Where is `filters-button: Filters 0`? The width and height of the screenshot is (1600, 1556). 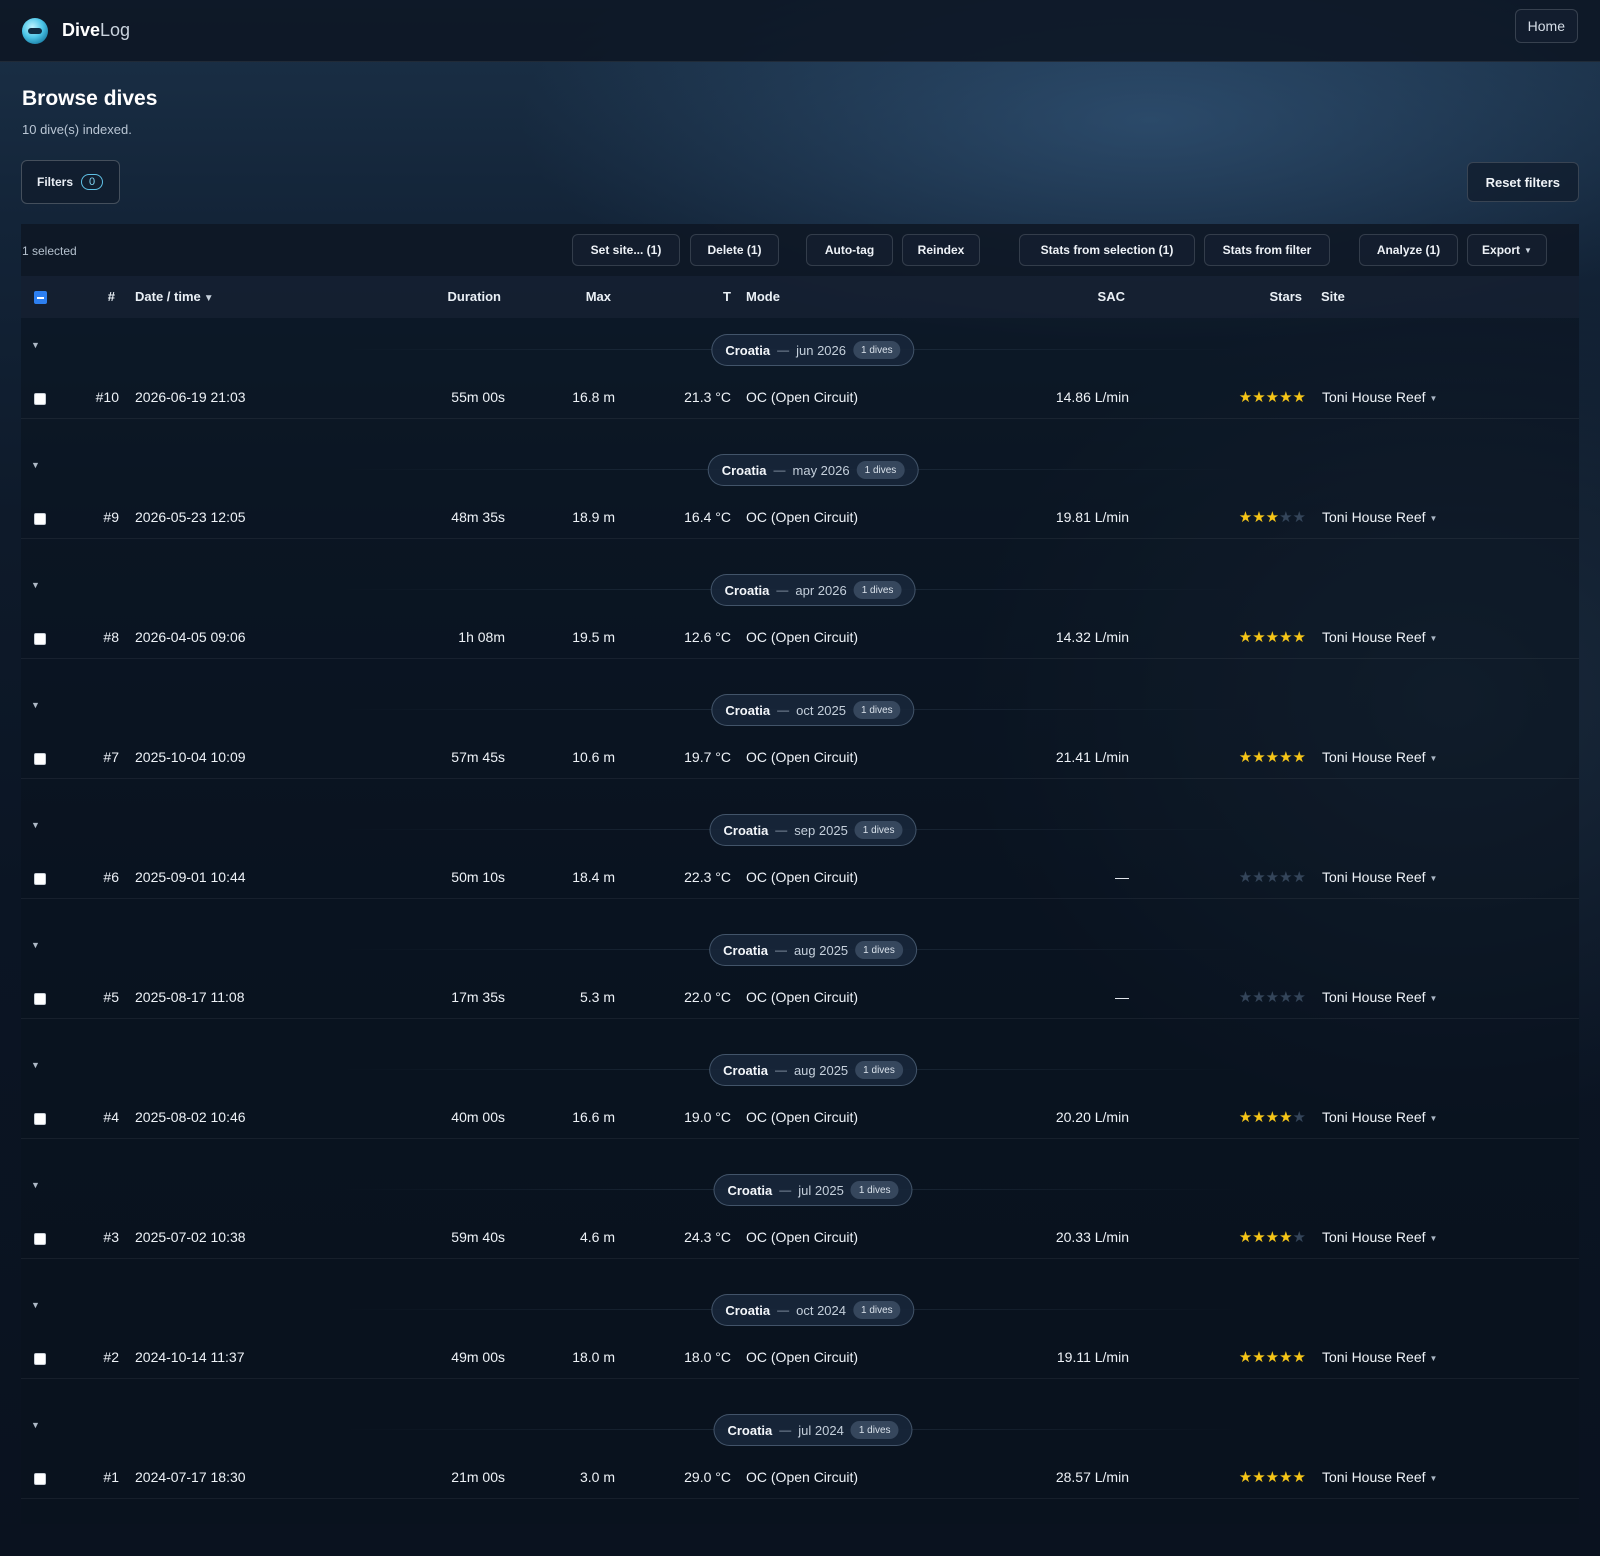 filters-button: Filters 0 is located at coordinates (70, 182).